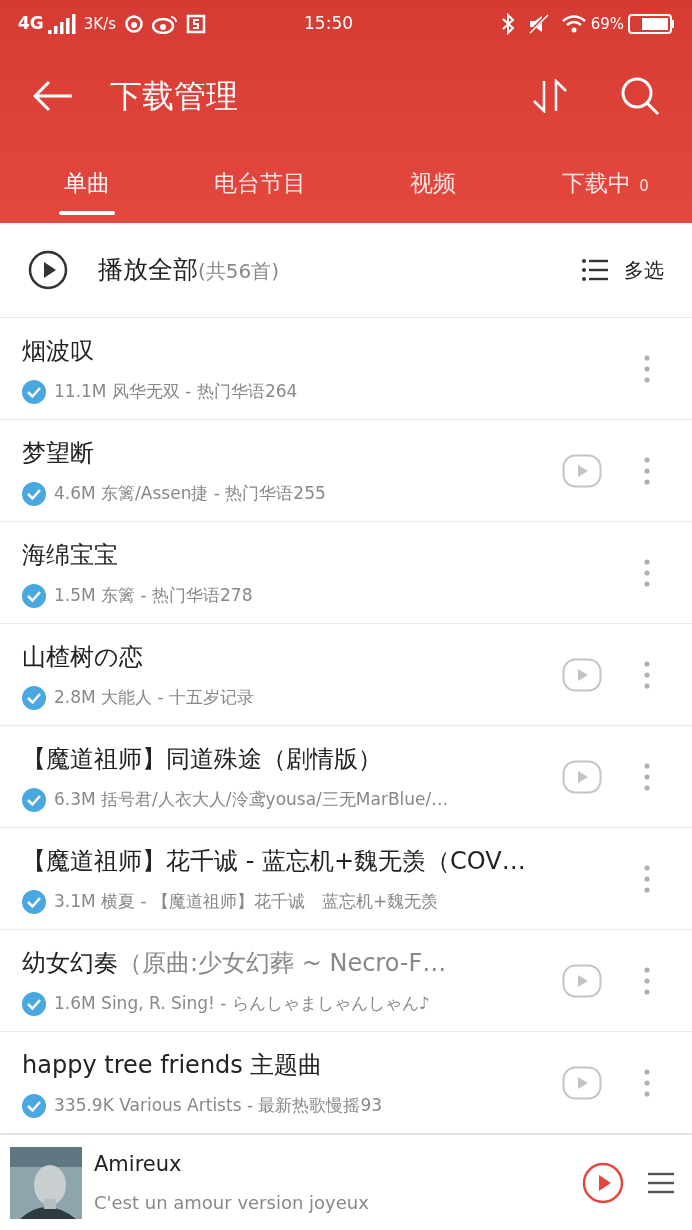 This screenshot has width=692, height=1230. I want to click on song-title: 梦望断, so click(286, 452).